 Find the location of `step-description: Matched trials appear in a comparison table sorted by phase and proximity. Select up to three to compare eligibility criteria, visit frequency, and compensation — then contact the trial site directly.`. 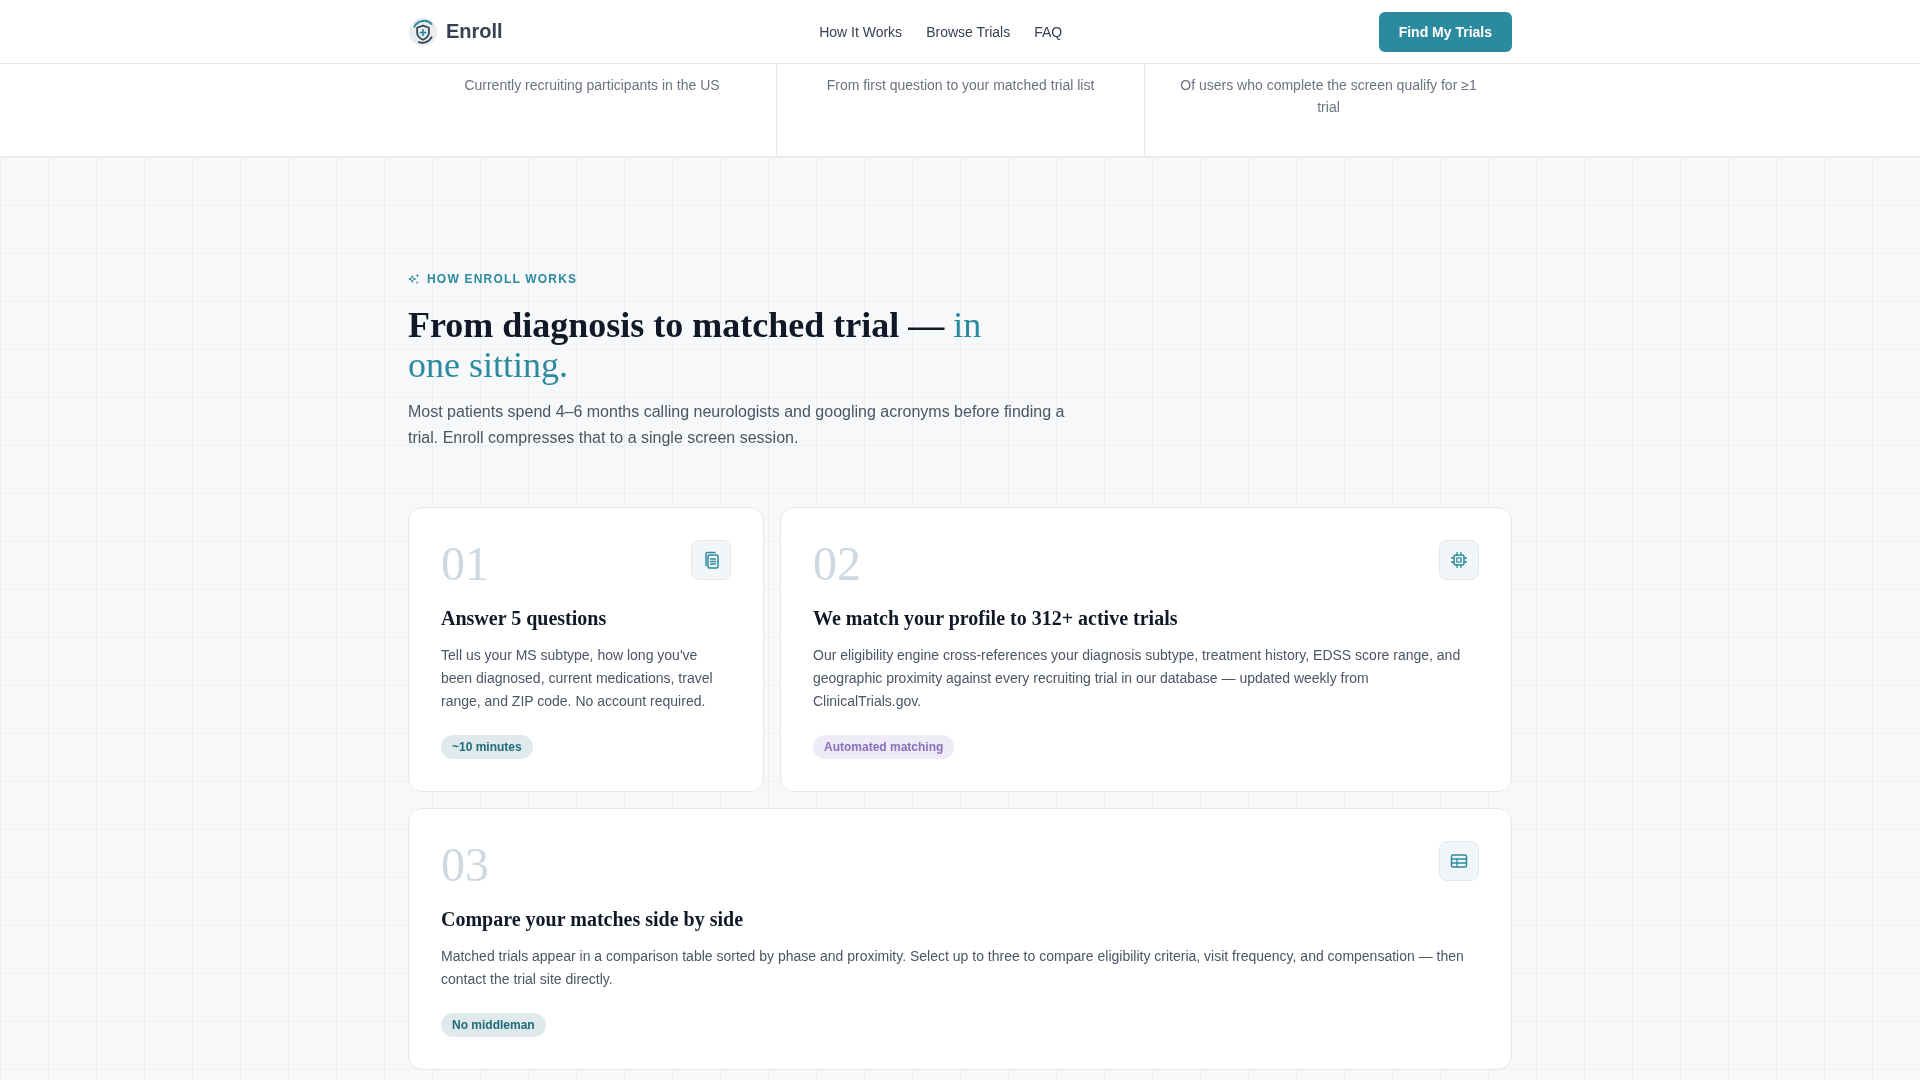

step-description: Matched trials appear in a comparison table sorted by phase and proximity. Select up to three to compare eligibility criteria, visit frequency, and compensation — then contact the trial site directly. is located at coordinates (953, 968).